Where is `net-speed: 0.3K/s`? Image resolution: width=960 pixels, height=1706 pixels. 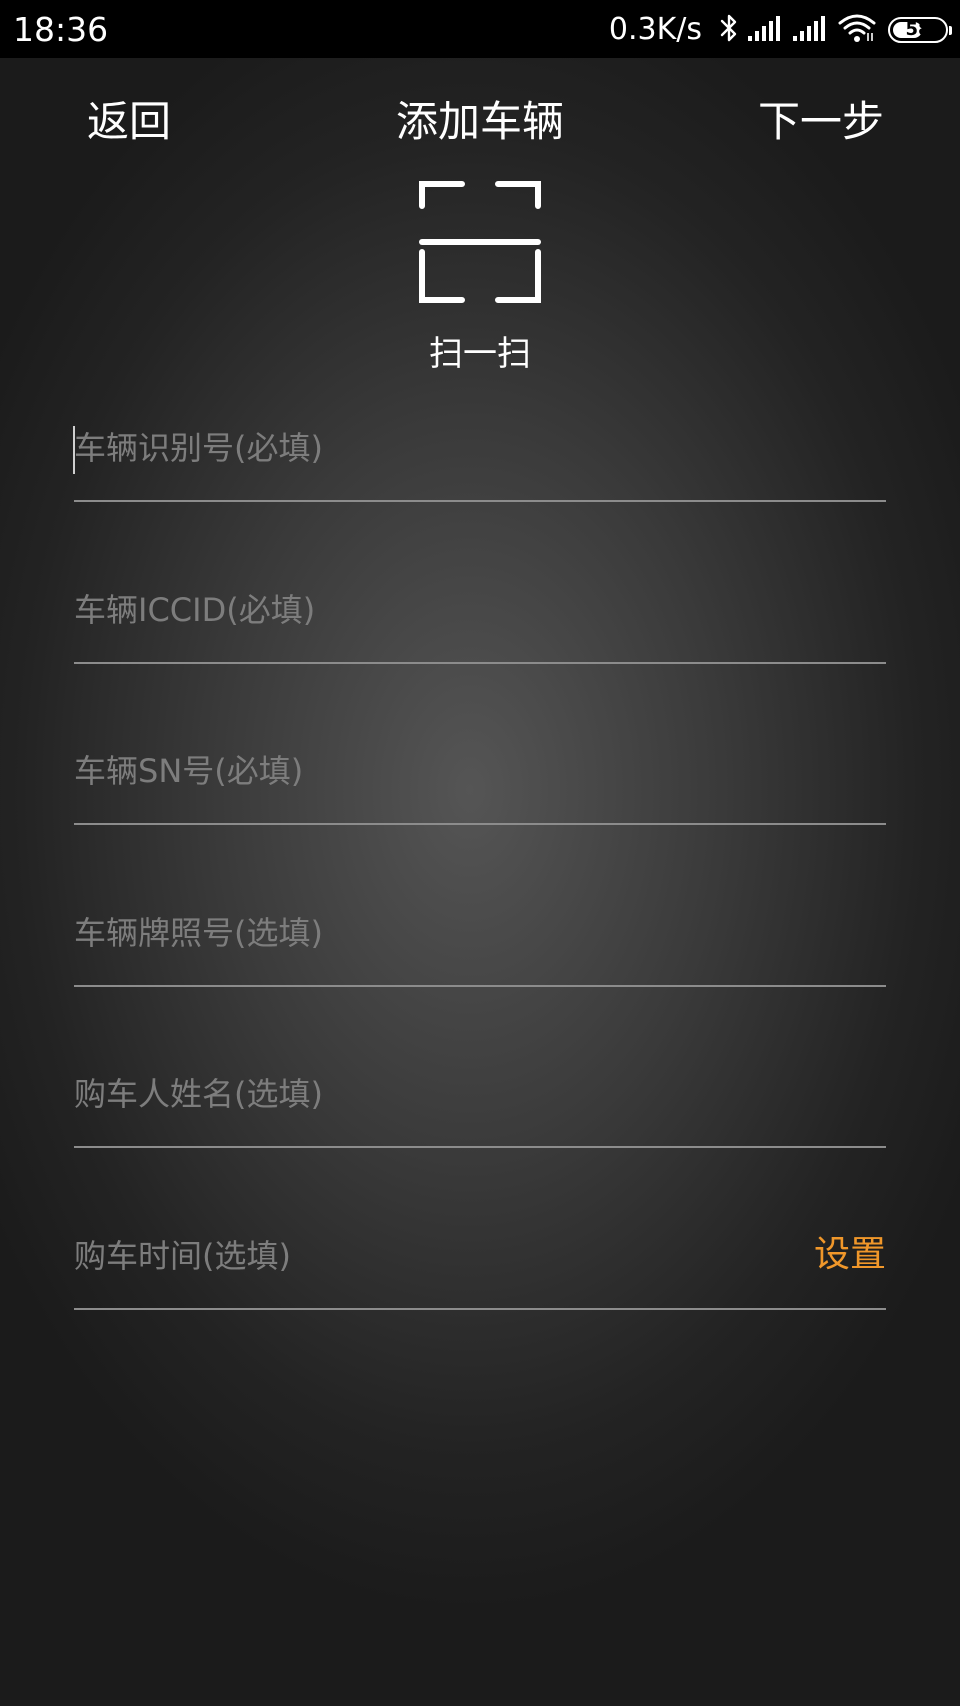 net-speed: 0.3K/s is located at coordinates (655, 29).